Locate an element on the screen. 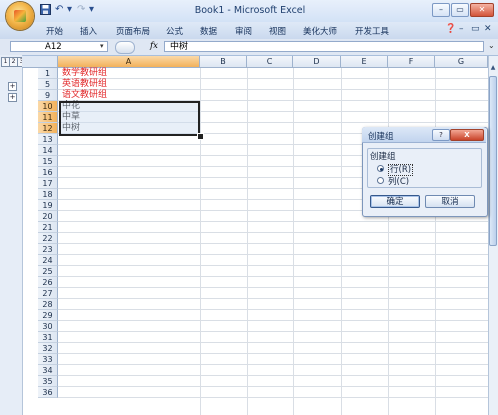  row-header: 16 is located at coordinates (48, 172).